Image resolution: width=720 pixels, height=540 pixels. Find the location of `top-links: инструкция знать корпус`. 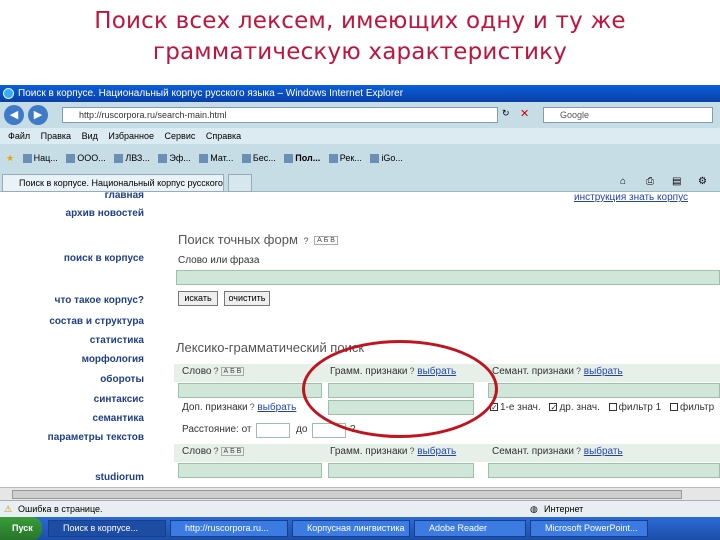

top-links: инструкция знать корпус is located at coordinates (631, 197).